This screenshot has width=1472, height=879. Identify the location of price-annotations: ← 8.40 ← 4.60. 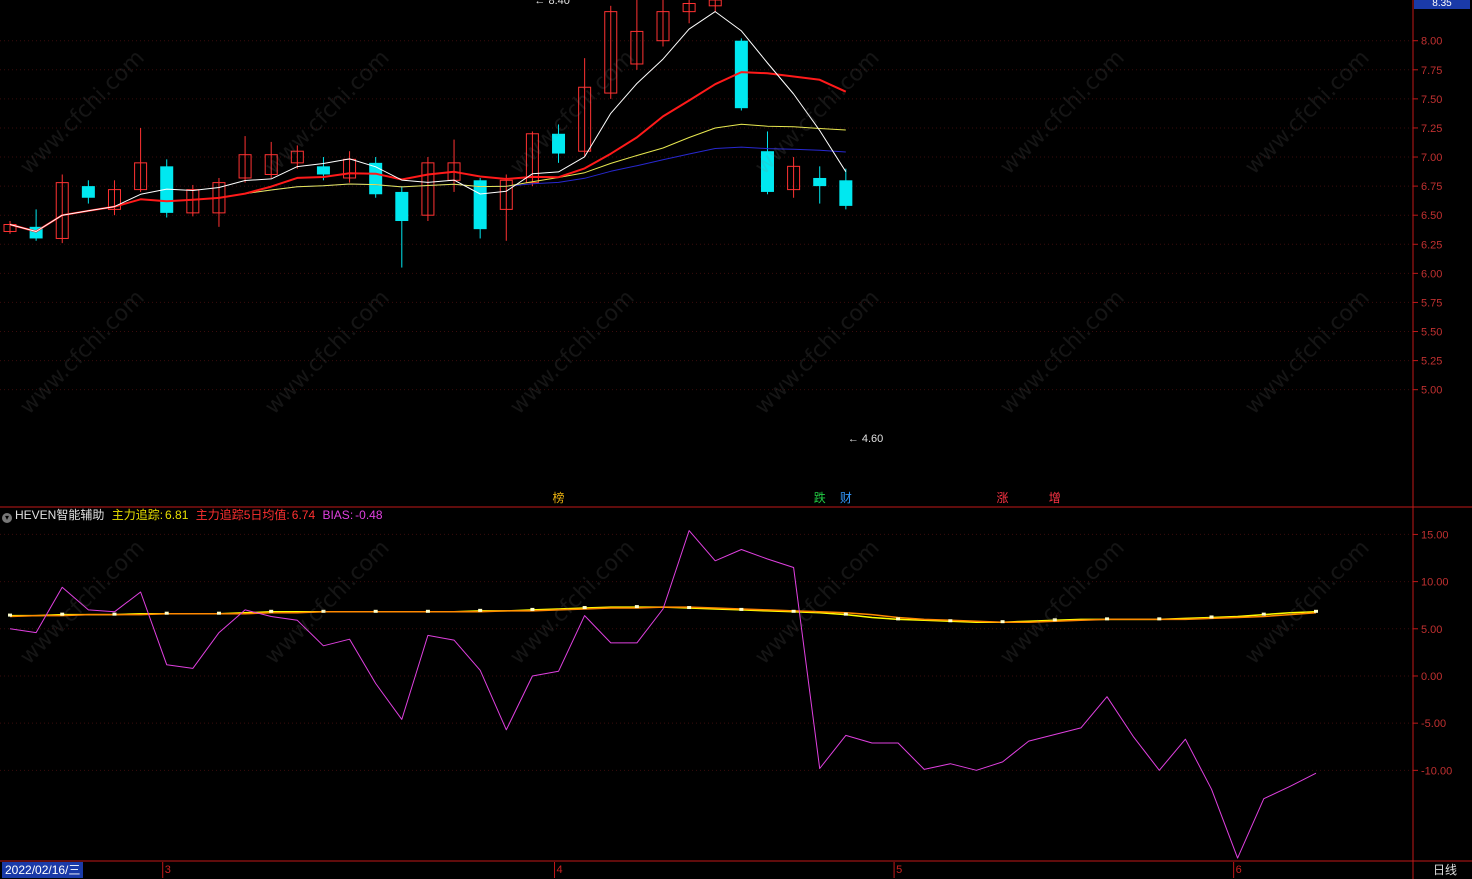
(708, 222).